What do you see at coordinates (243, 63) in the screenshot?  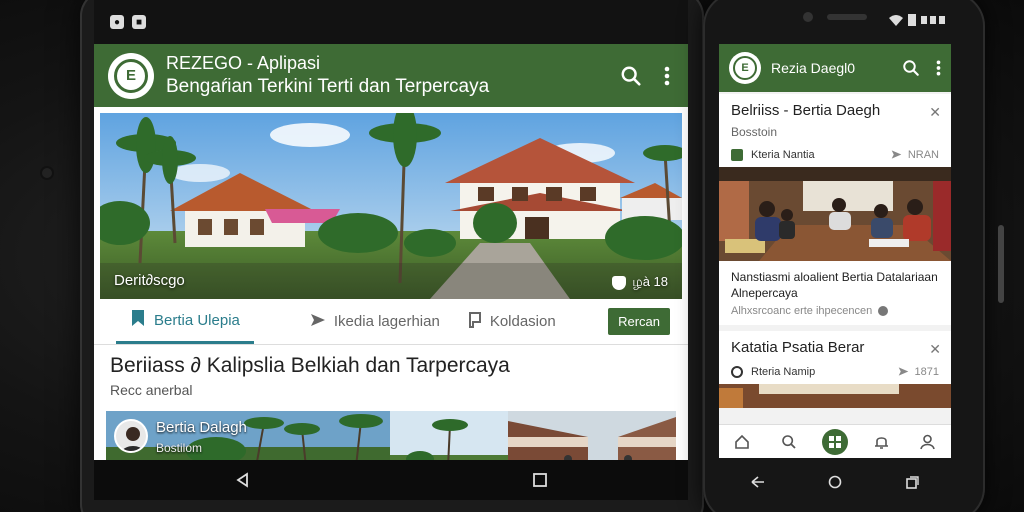 I see `app-title: REZEGO - Aplipasi` at bounding box center [243, 63].